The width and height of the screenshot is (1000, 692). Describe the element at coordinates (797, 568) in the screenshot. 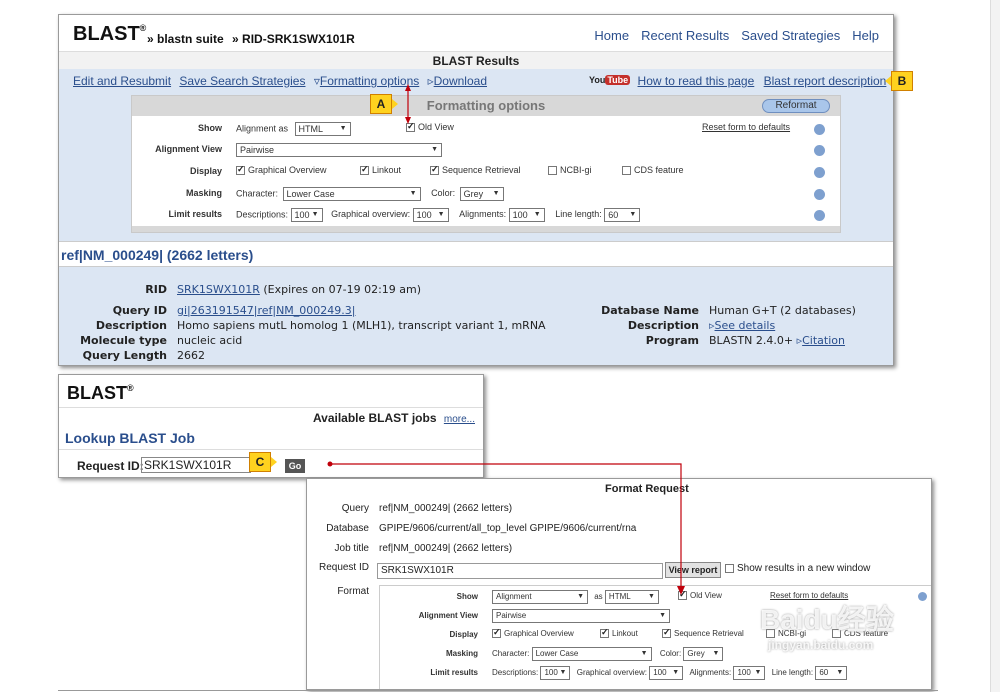

I see `new-window-option: Show results in a new window` at that location.